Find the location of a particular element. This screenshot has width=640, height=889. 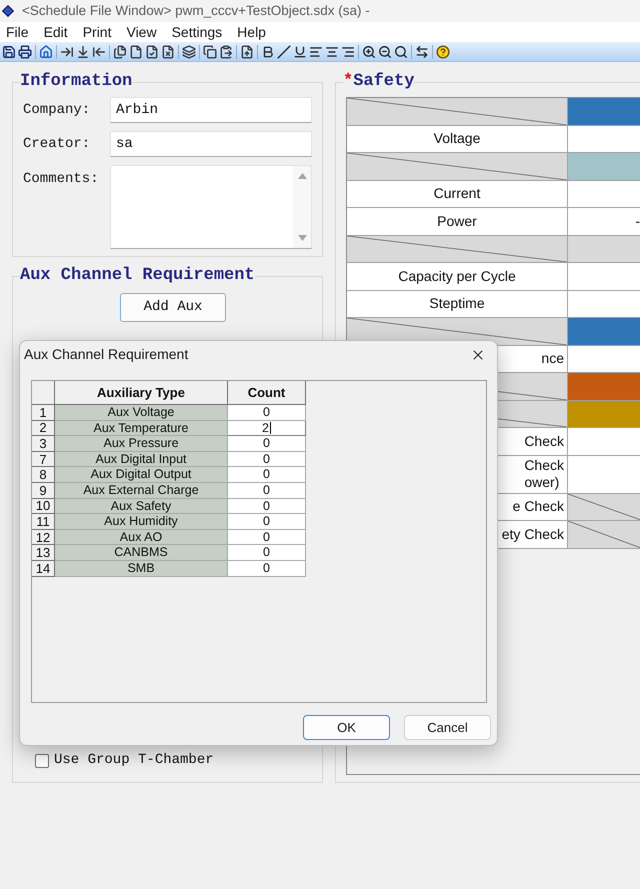

dialog-button: Cancel is located at coordinates (447, 727).